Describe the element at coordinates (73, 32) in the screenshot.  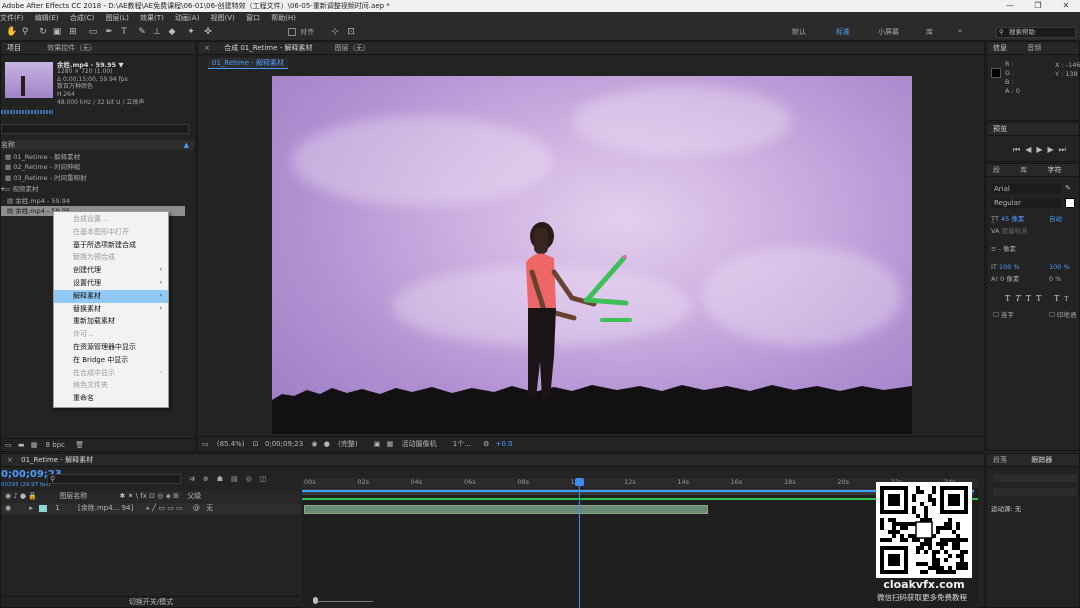
I see `pan-behind-tool-icon: ⊞` at that location.